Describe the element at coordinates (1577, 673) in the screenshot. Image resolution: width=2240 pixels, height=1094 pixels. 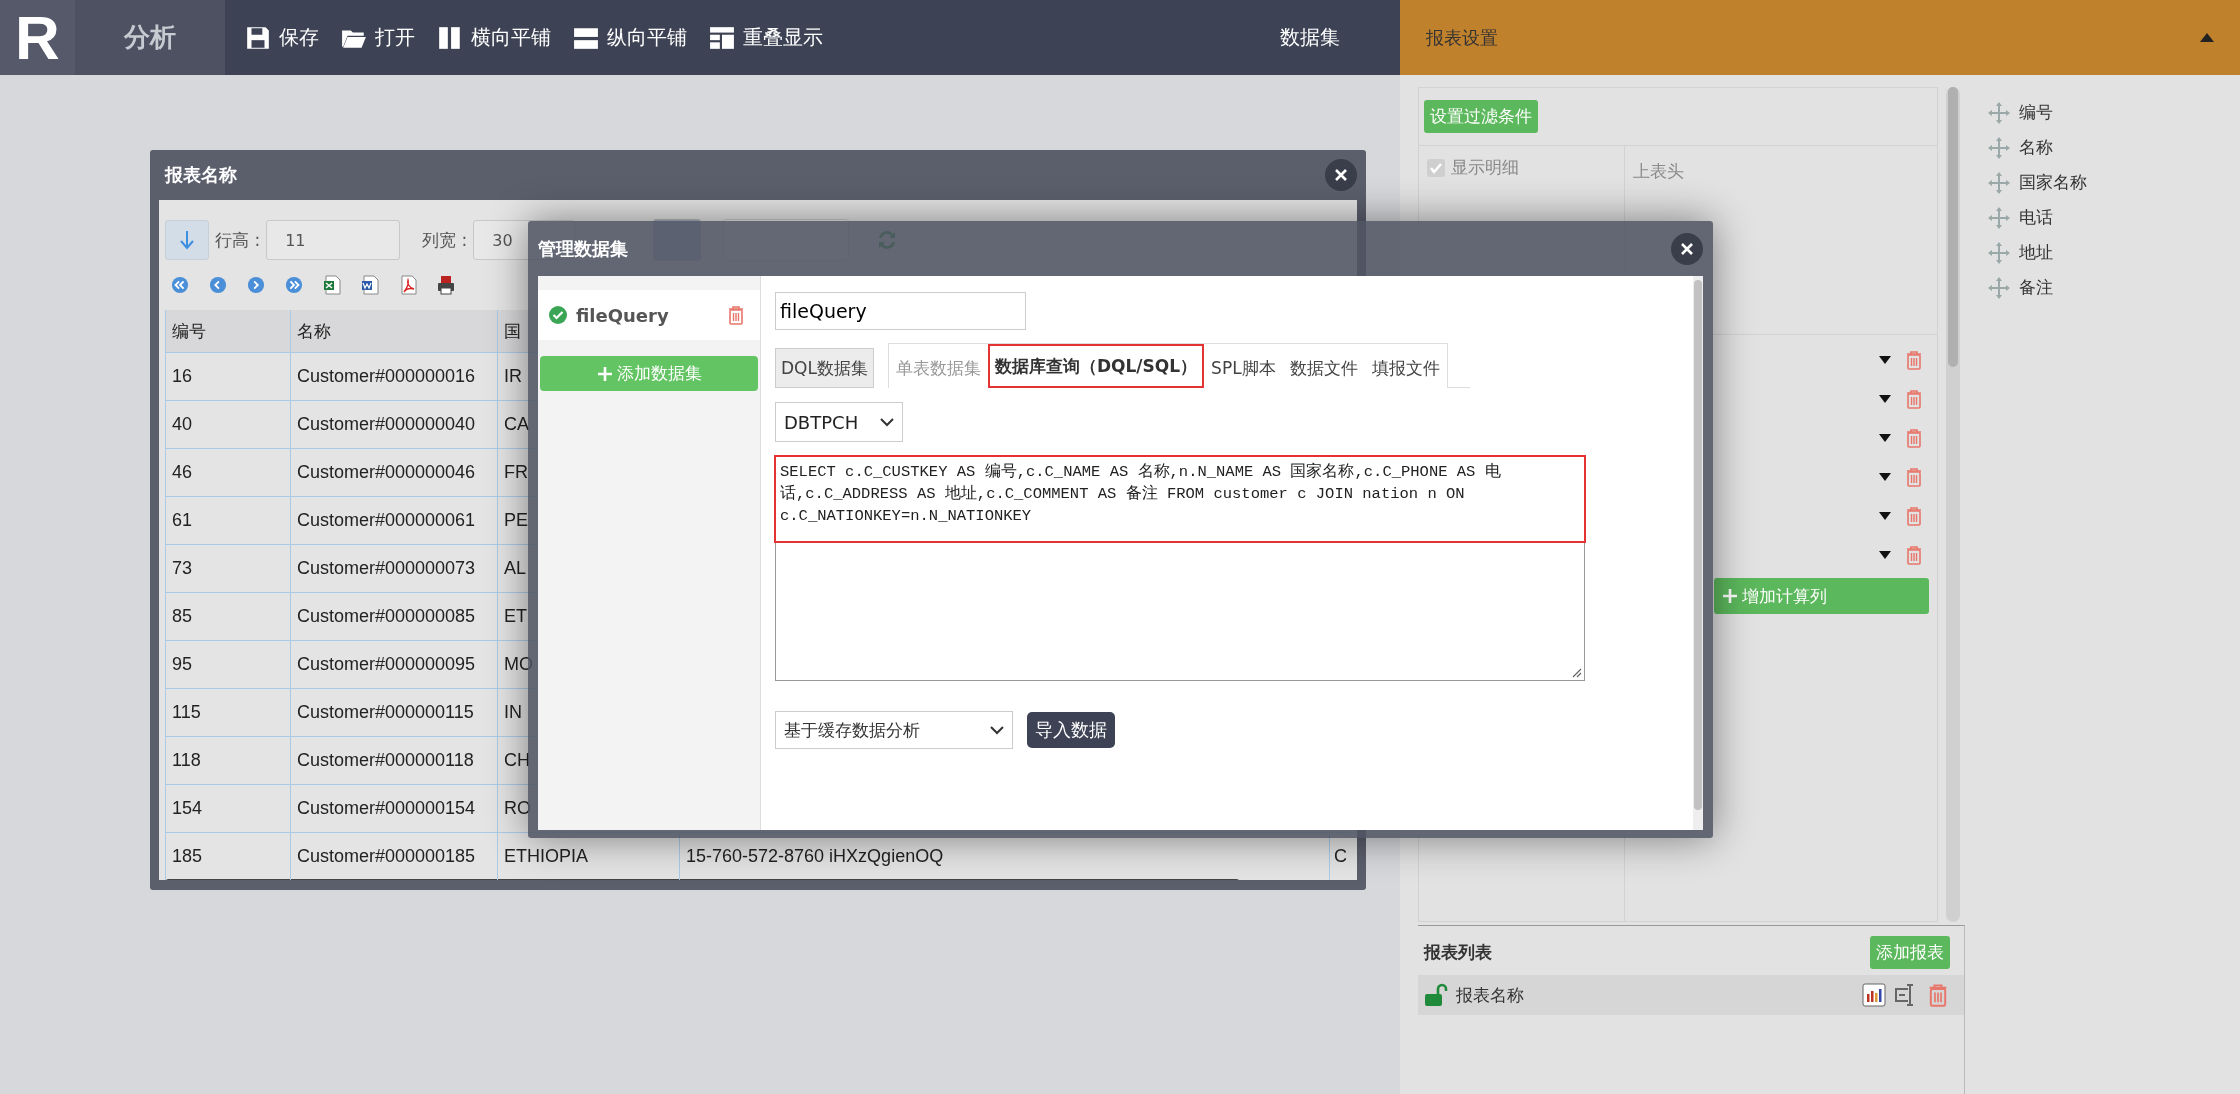
I see `resize-grip-icon` at that location.